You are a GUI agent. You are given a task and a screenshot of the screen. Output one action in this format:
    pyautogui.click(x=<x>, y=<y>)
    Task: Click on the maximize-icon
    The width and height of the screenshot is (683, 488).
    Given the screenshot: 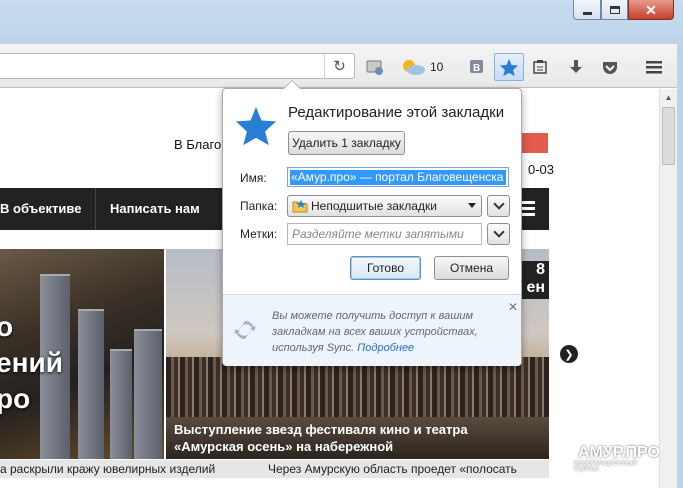 What is the action you would take?
    pyautogui.click(x=614, y=9)
    